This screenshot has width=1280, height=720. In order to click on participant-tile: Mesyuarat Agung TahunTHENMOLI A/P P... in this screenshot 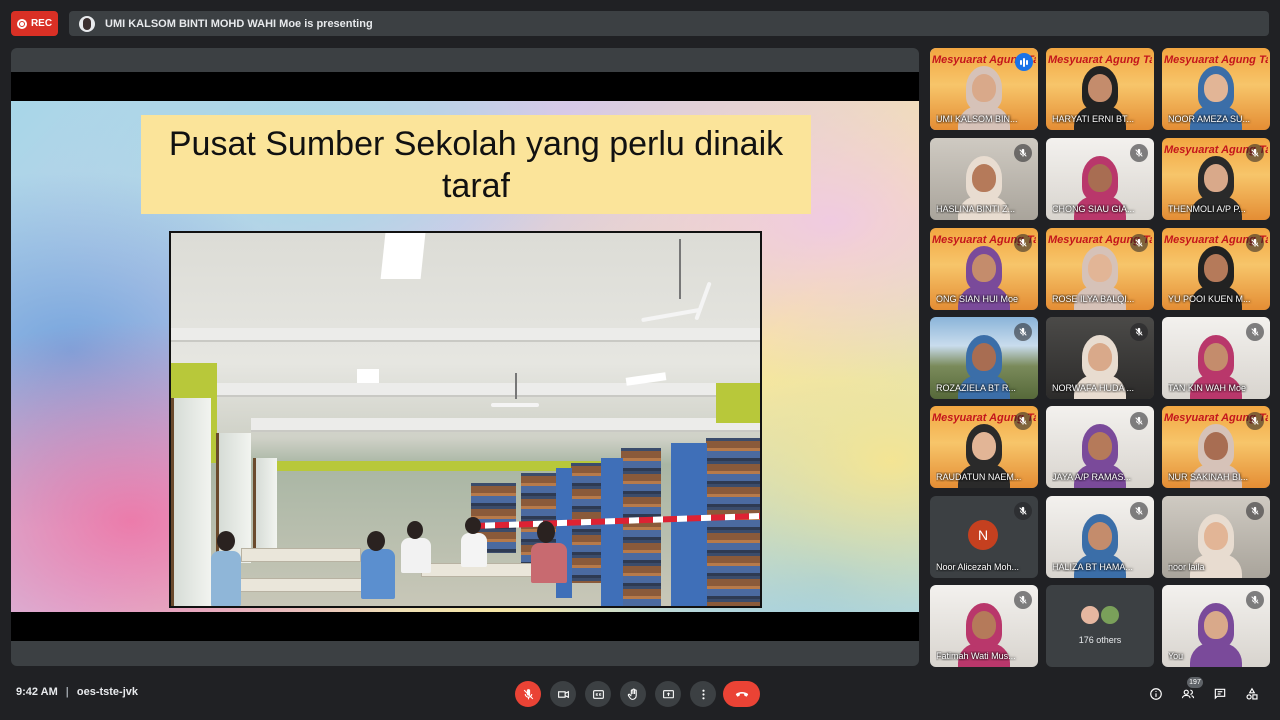, I will do `click(1216, 179)`.